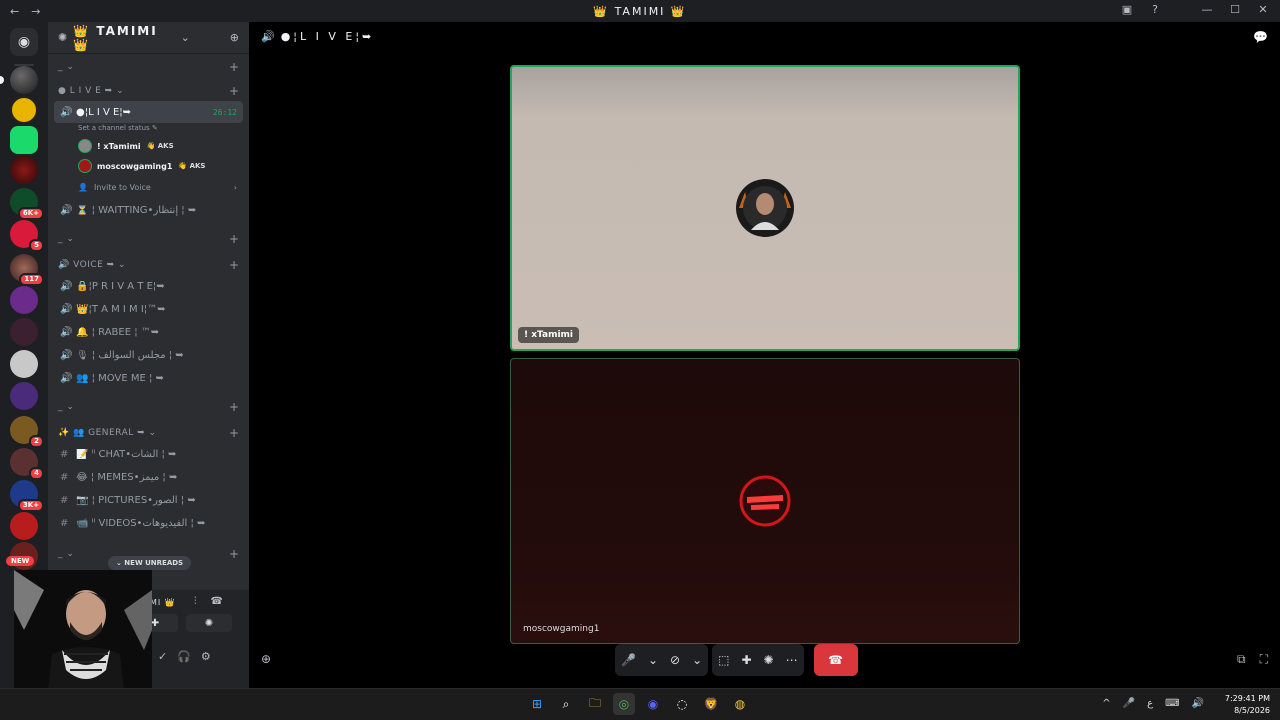 The height and width of the screenshot is (720, 1280). Describe the element at coordinates (1129, 703) in the screenshot. I see `microphone-tray-icon: 🎤` at that location.